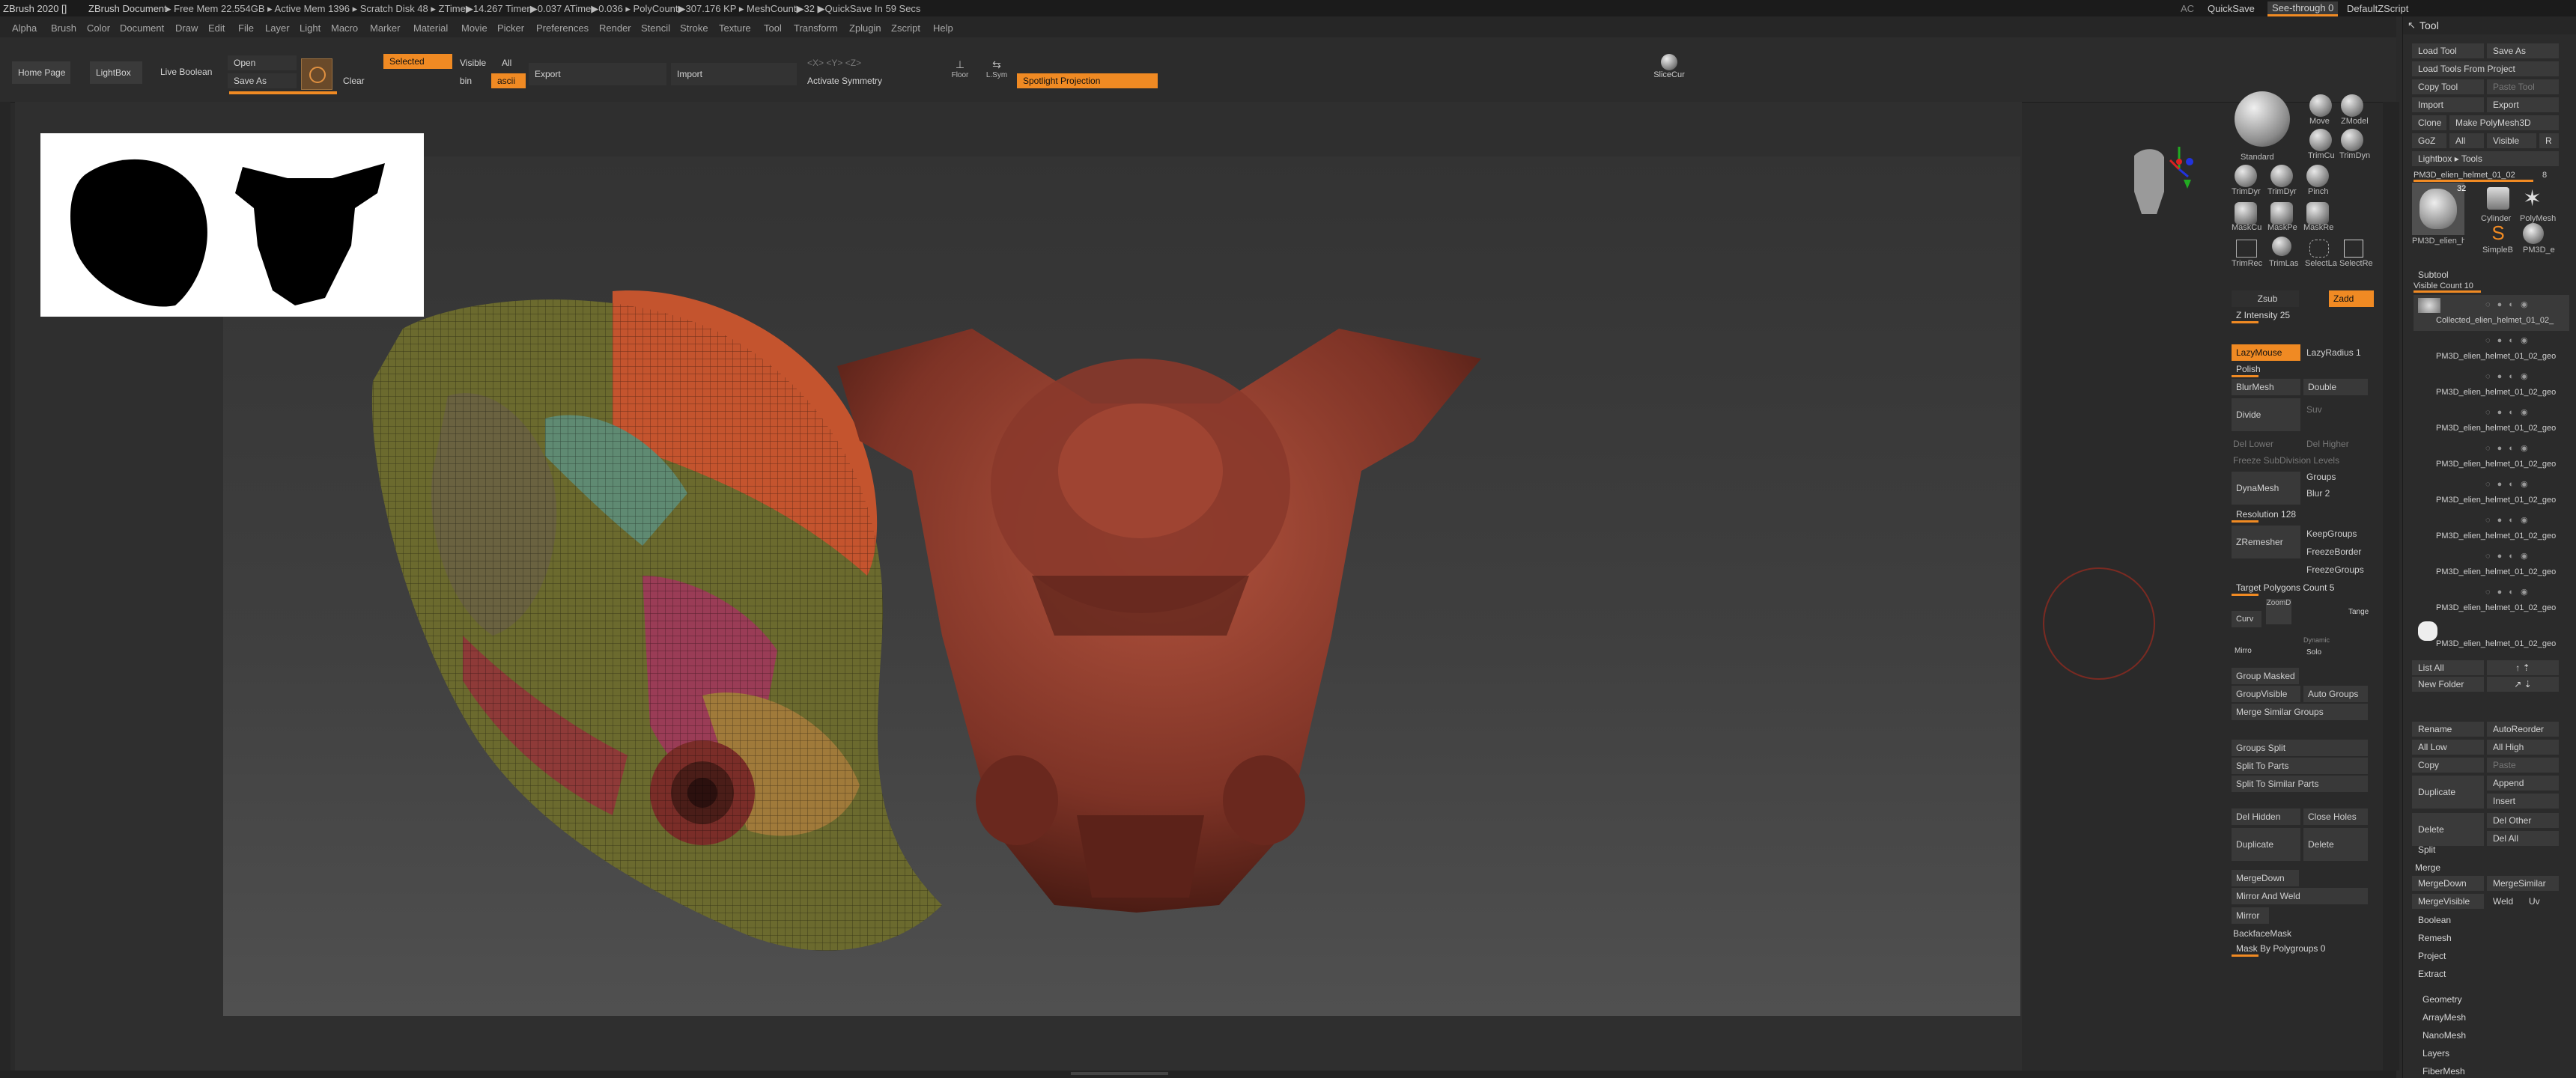 This screenshot has width=2576, height=1078. What do you see at coordinates (41, 72) in the screenshot?
I see `home-page-button: Home Page` at bounding box center [41, 72].